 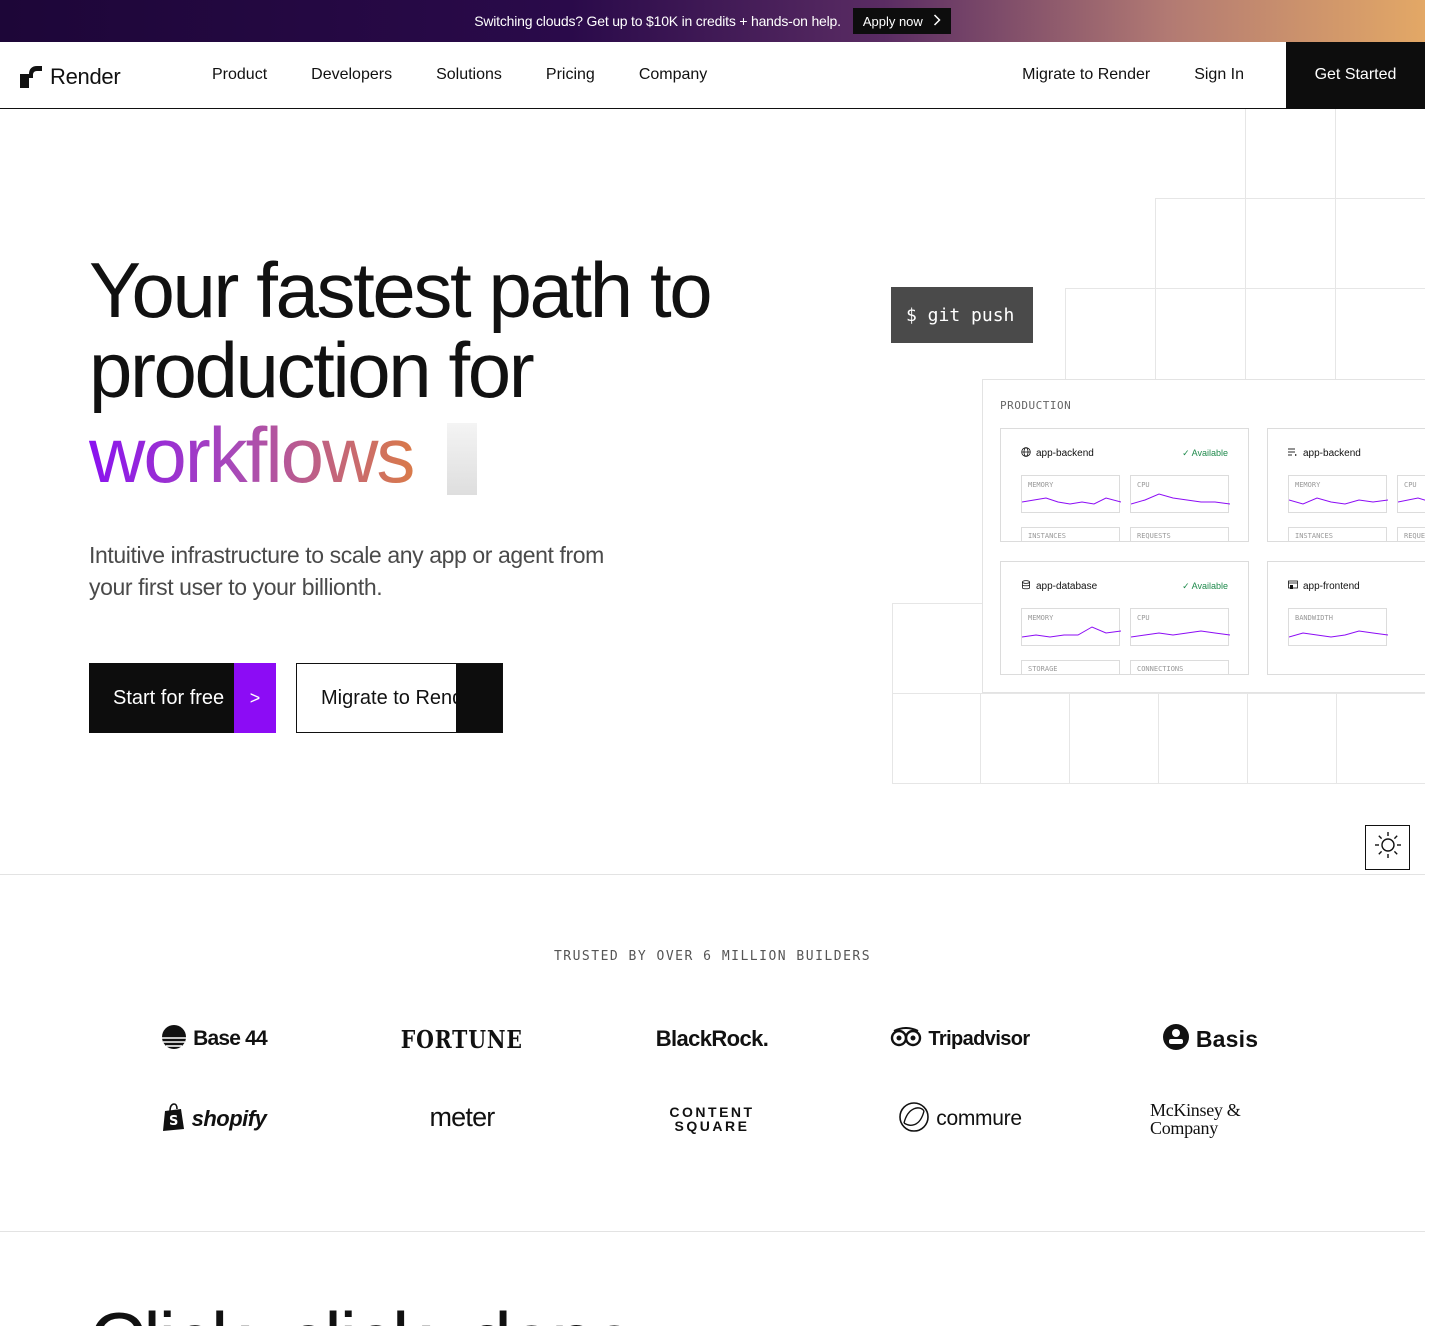 What do you see at coordinates (1036, 405) in the screenshot?
I see `production-label: PRODUCTION` at bounding box center [1036, 405].